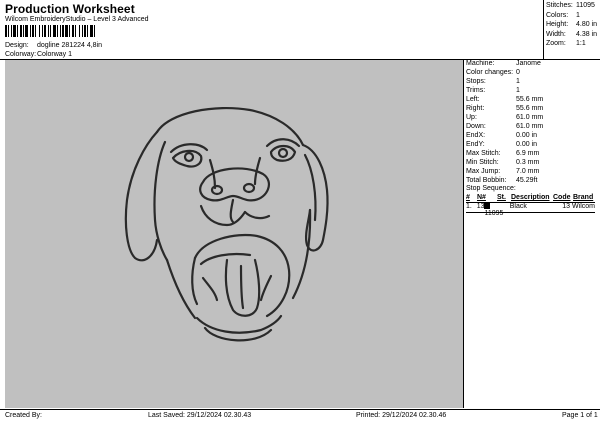  What do you see at coordinates (487, 206) in the screenshot?
I see `thread-color-swatch` at bounding box center [487, 206].